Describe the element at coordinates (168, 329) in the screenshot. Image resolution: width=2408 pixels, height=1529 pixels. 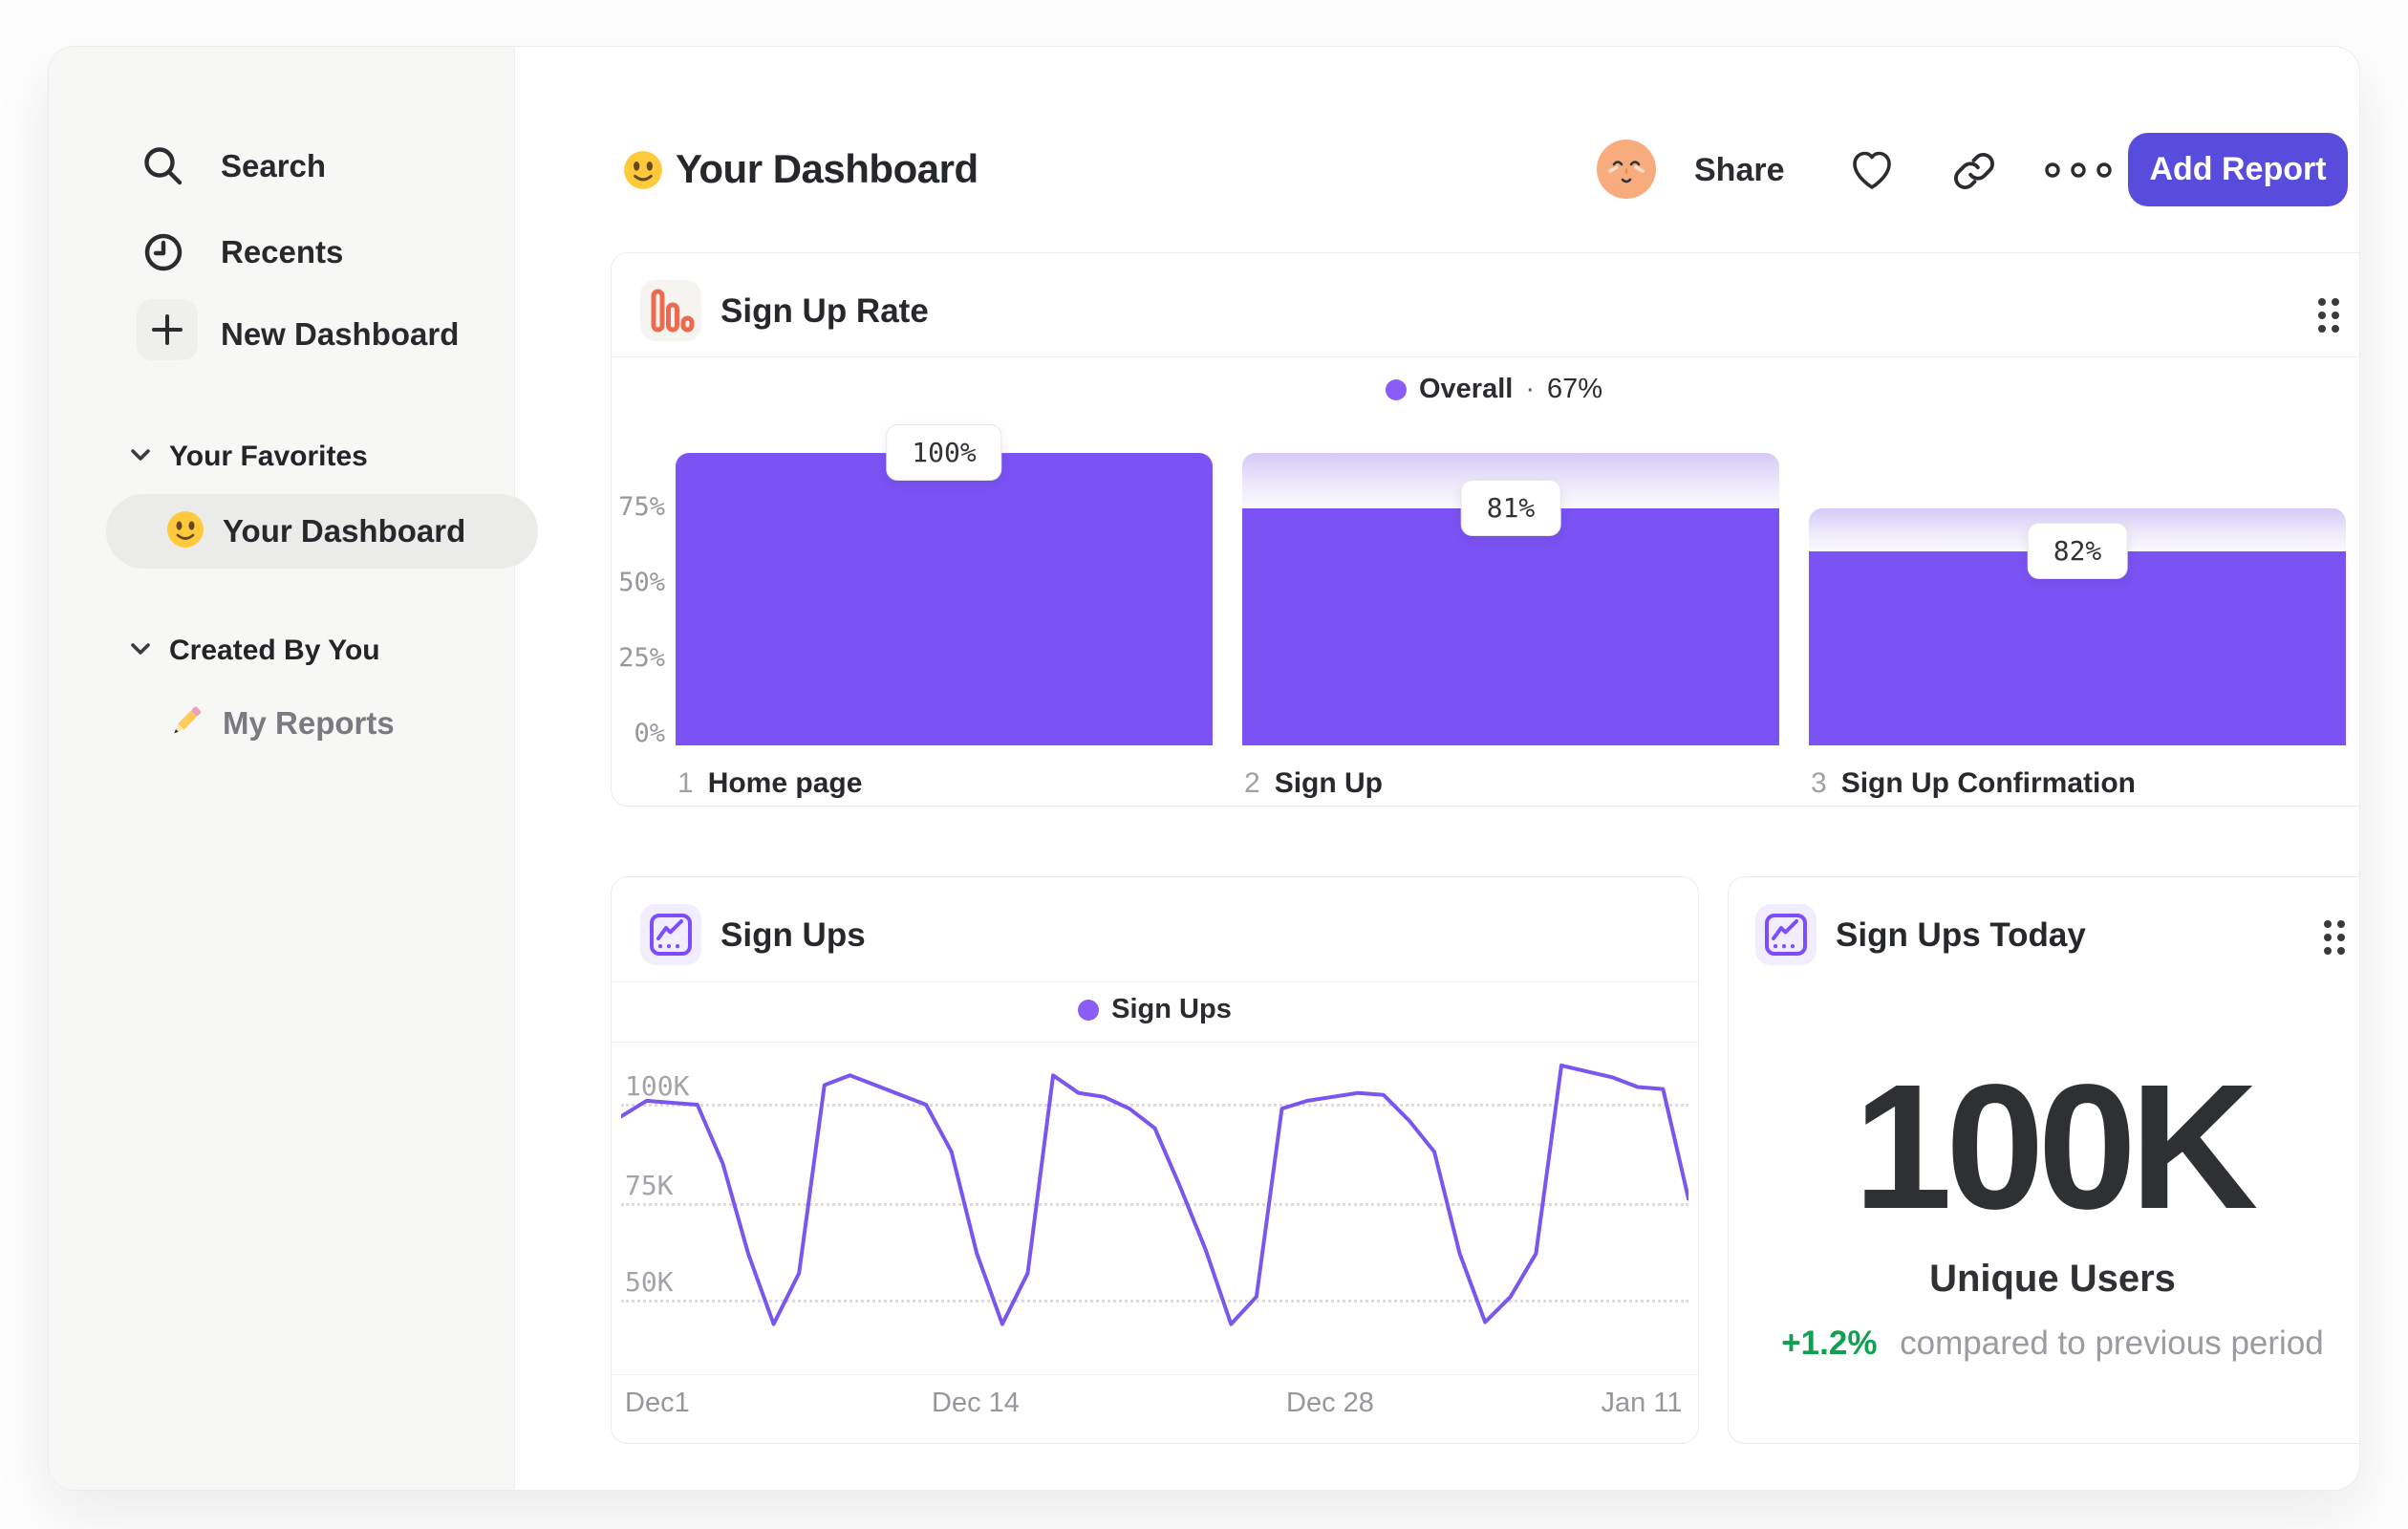
I see `new-dashboard-plus-icon` at that location.